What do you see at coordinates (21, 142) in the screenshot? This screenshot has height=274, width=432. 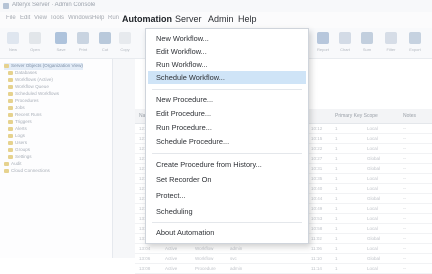 I see `tree-item-label: Users` at bounding box center [21, 142].